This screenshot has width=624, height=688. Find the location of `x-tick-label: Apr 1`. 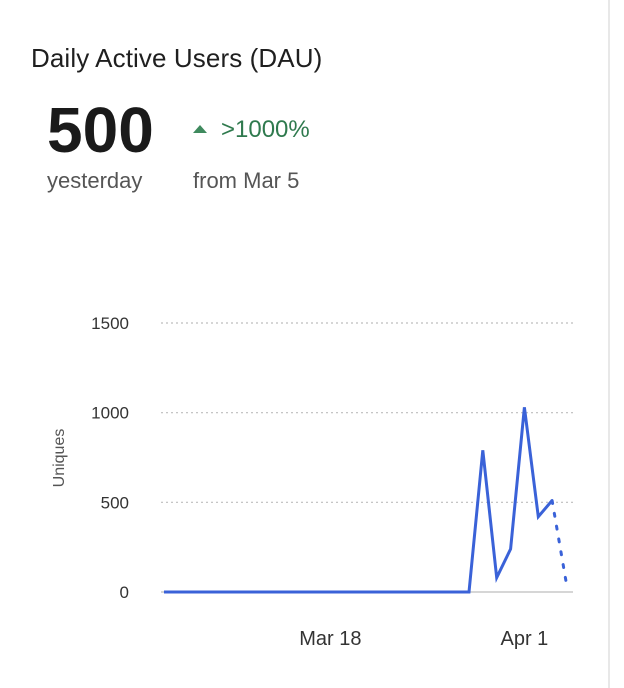

x-tick-label: Apr 1 is located at coordinates (525, 639).